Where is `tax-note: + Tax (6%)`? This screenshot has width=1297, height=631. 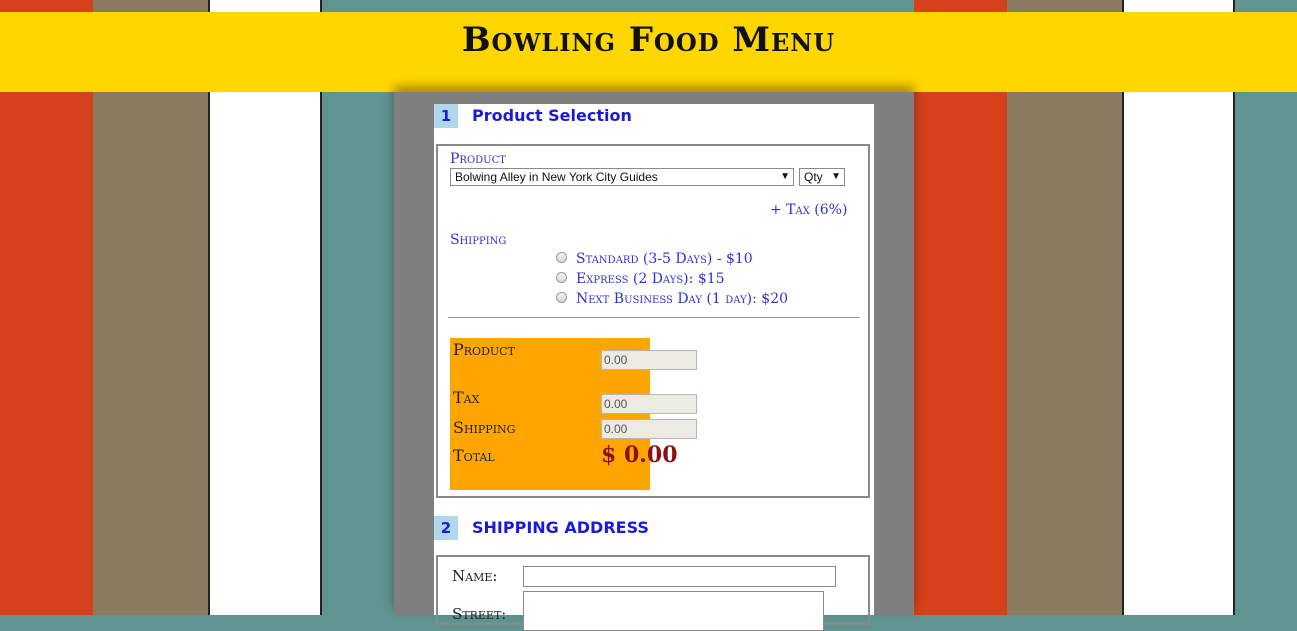
tax-note: + Tax (6%) is located at coordinates (809, 210).